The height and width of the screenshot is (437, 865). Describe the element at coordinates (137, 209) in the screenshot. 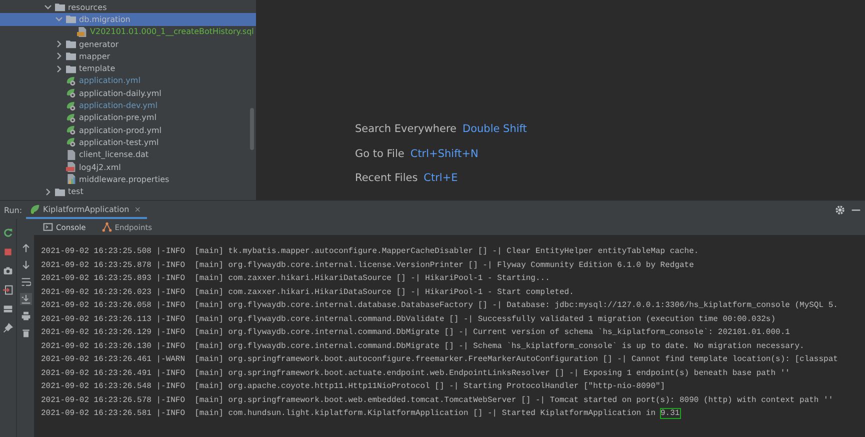

I see `close-icon: ×` at that location.